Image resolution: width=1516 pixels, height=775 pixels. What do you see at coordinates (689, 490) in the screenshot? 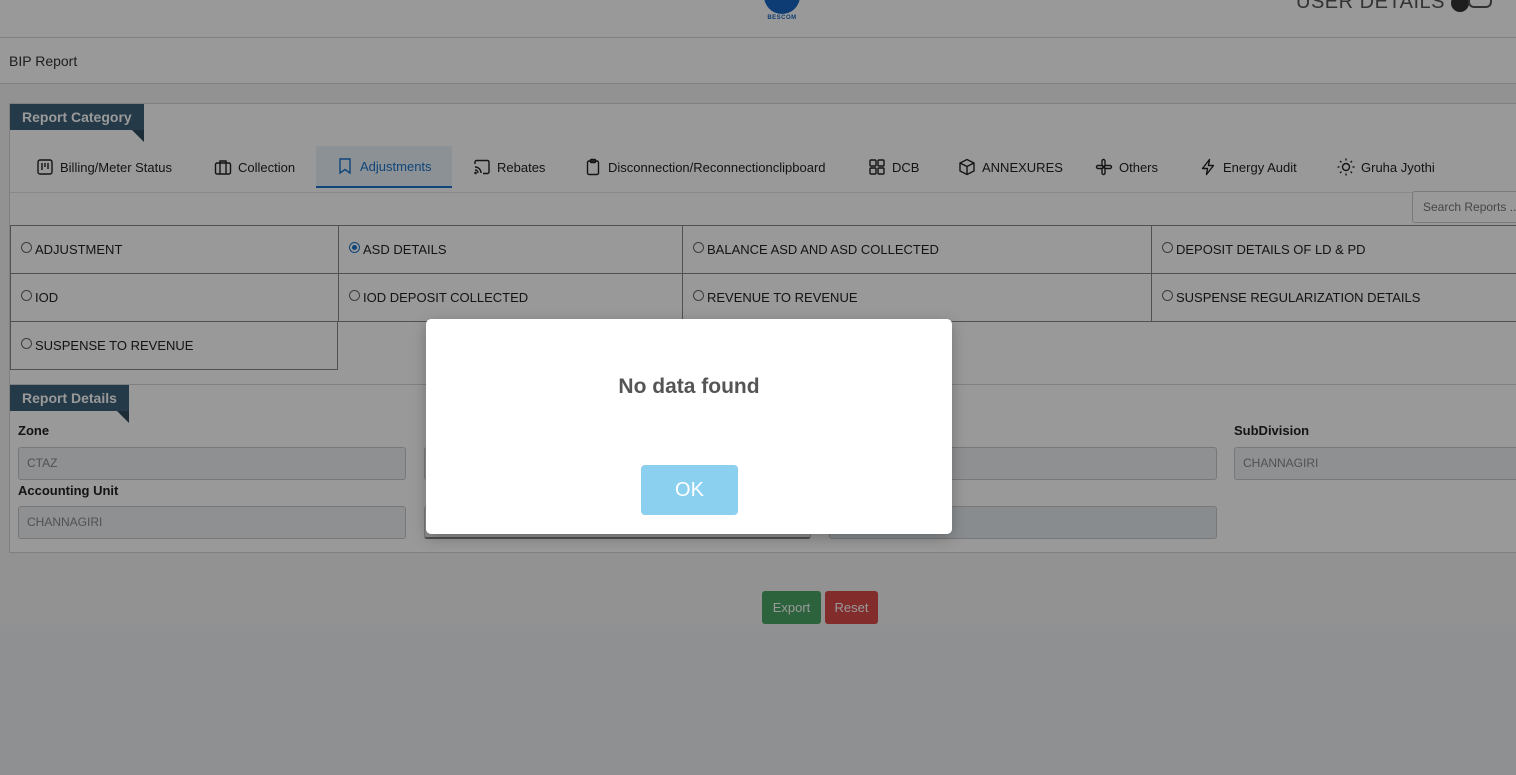
I see `ok-button: OK` at bounding box center [689, 490].